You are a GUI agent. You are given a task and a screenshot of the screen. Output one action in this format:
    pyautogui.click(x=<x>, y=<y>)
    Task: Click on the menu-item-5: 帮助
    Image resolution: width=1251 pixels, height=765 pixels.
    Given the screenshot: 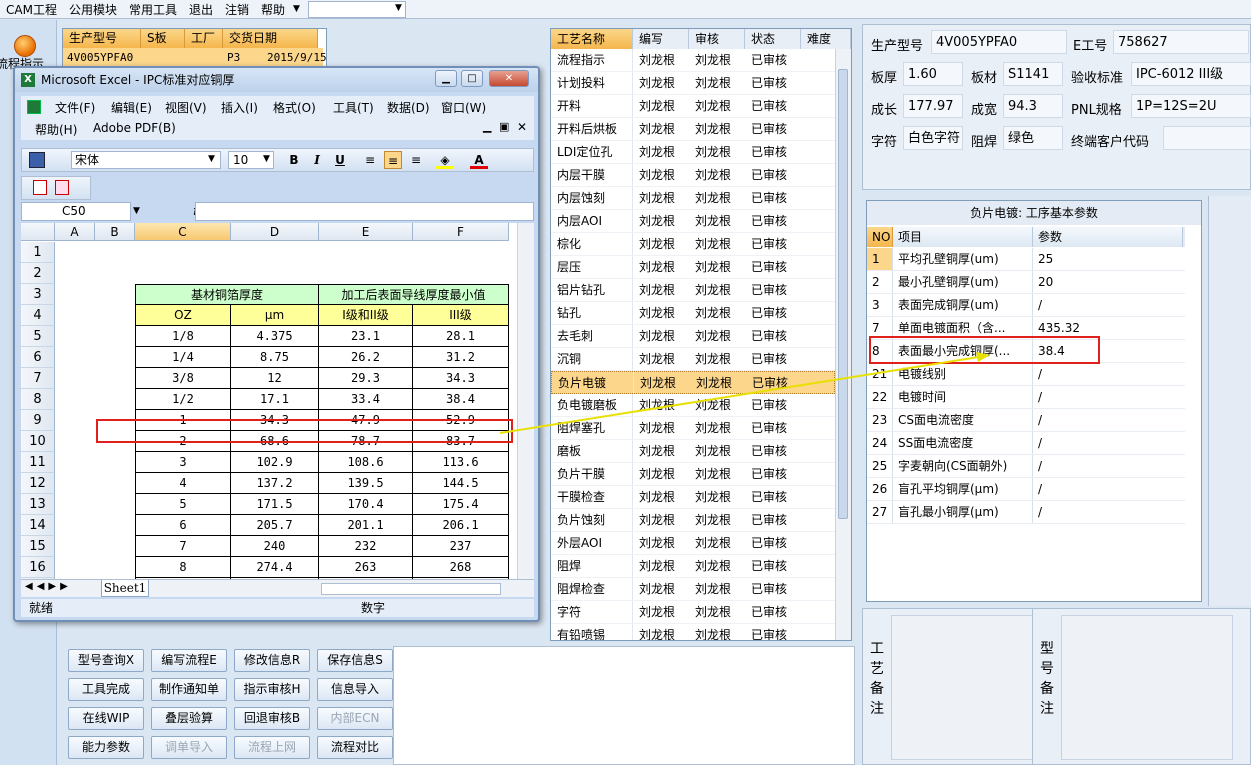 What is the action you would take?
    pyautogui.click(x=273, y=9)
    